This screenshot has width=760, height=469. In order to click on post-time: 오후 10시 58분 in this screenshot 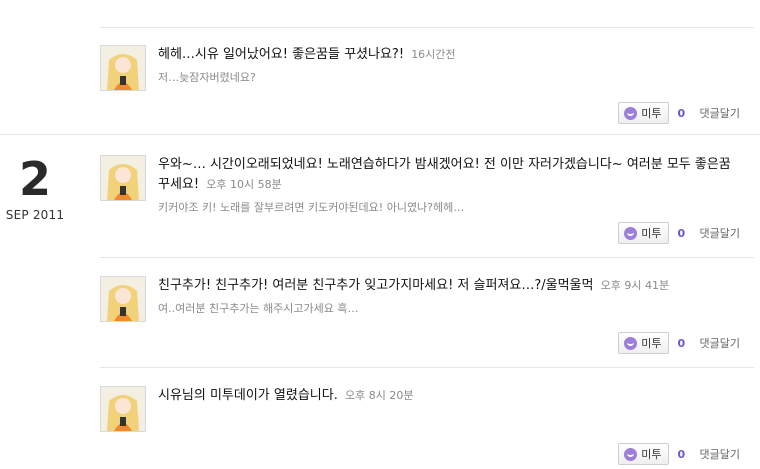, I will do `click(243, 184)`.